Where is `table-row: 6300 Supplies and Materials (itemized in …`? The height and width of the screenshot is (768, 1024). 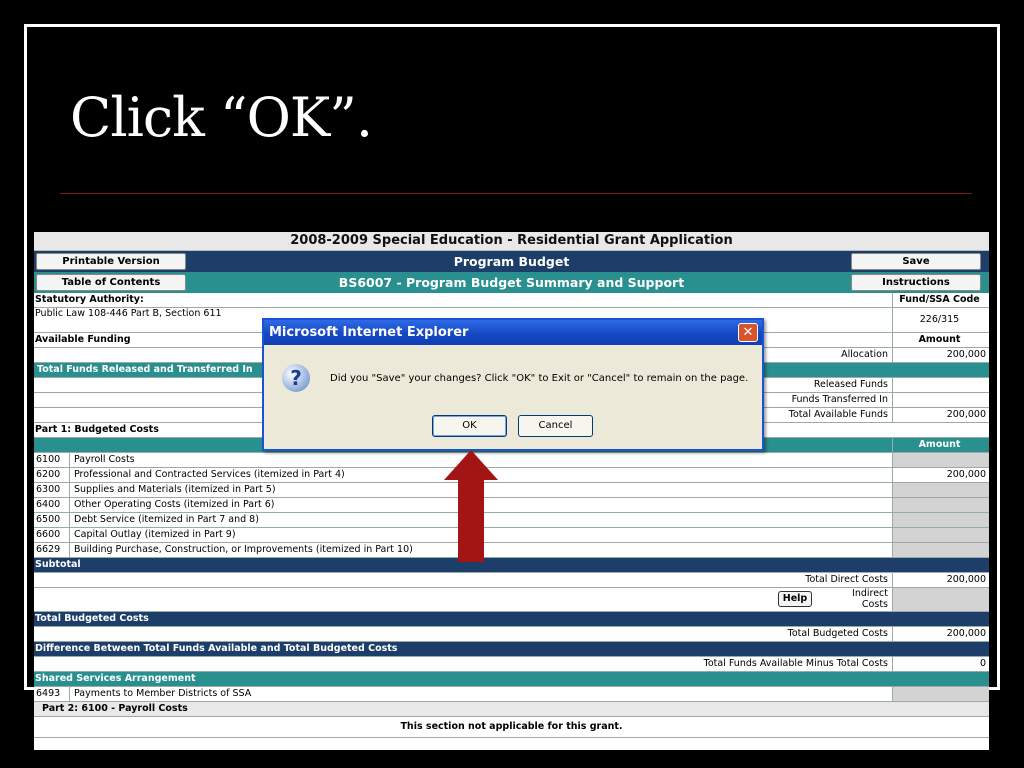 table-row: 6300 Supplies and Materials (itemized in … is located at coordinates (511, 490).